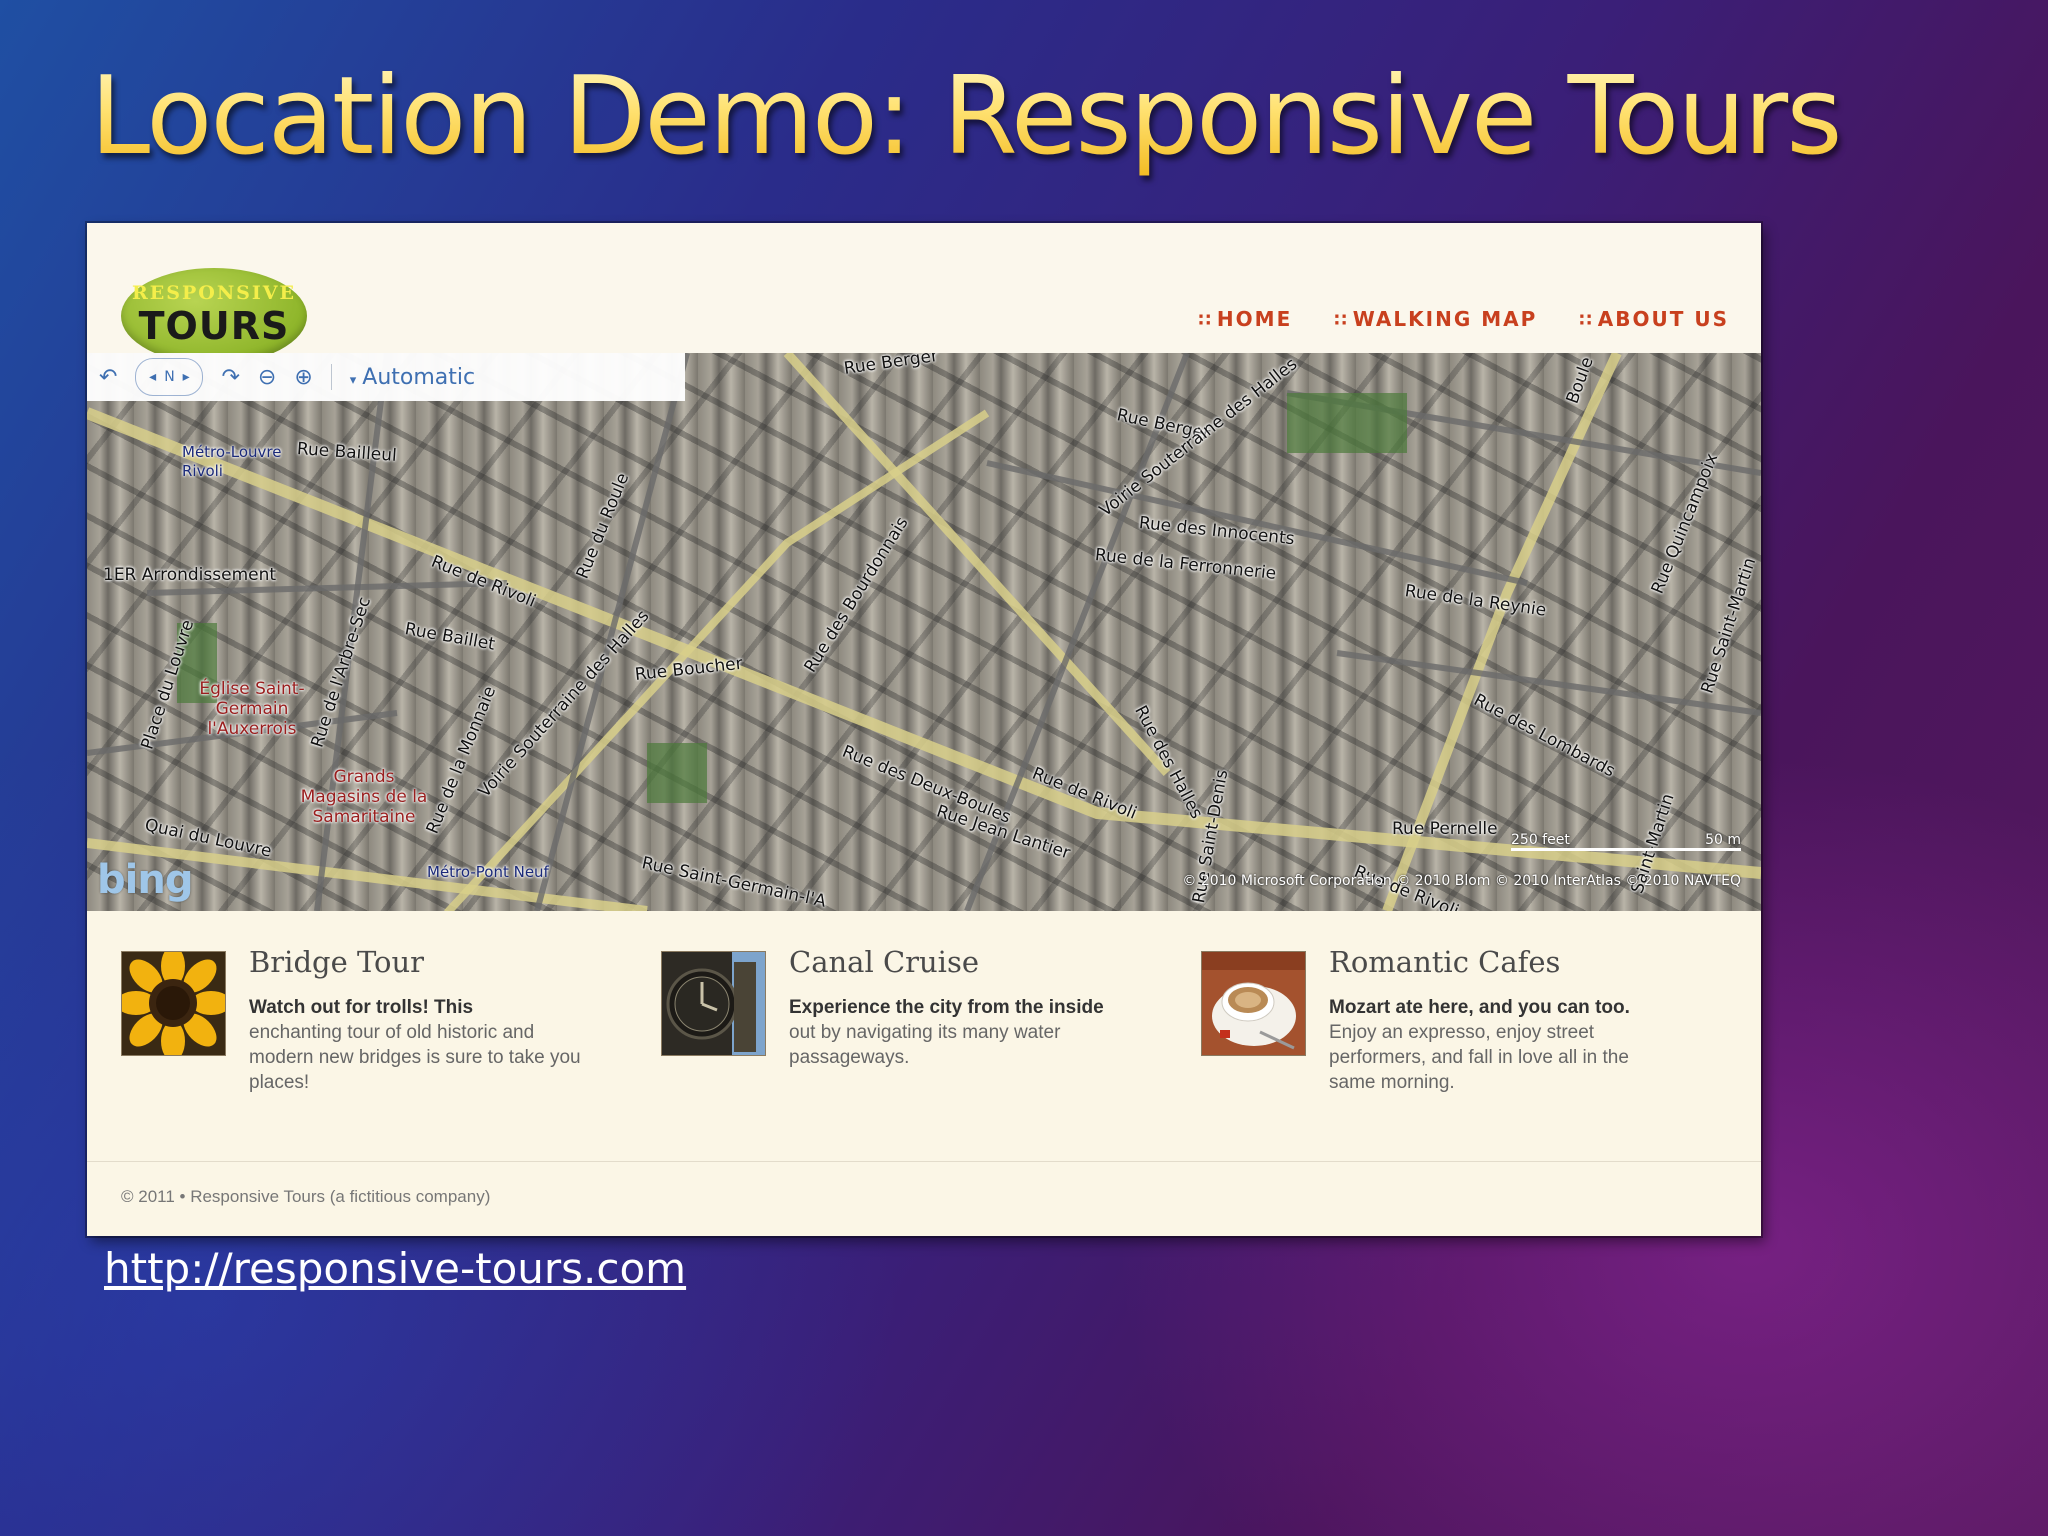  I want to click on nav-about-us: ∷ ABOUT US, so click(1654, 319).